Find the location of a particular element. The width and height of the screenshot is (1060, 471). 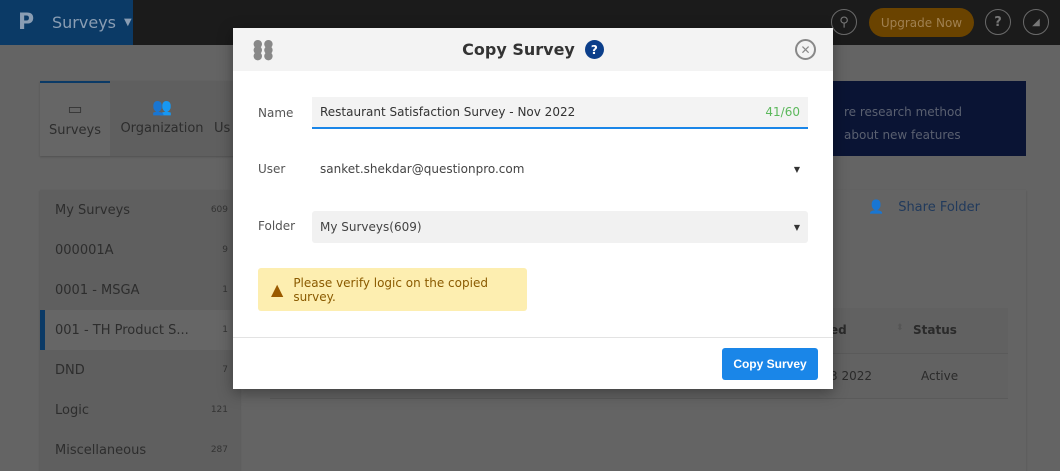

upgrade-button: Upgrade Now is located at coordinates (921, 22).